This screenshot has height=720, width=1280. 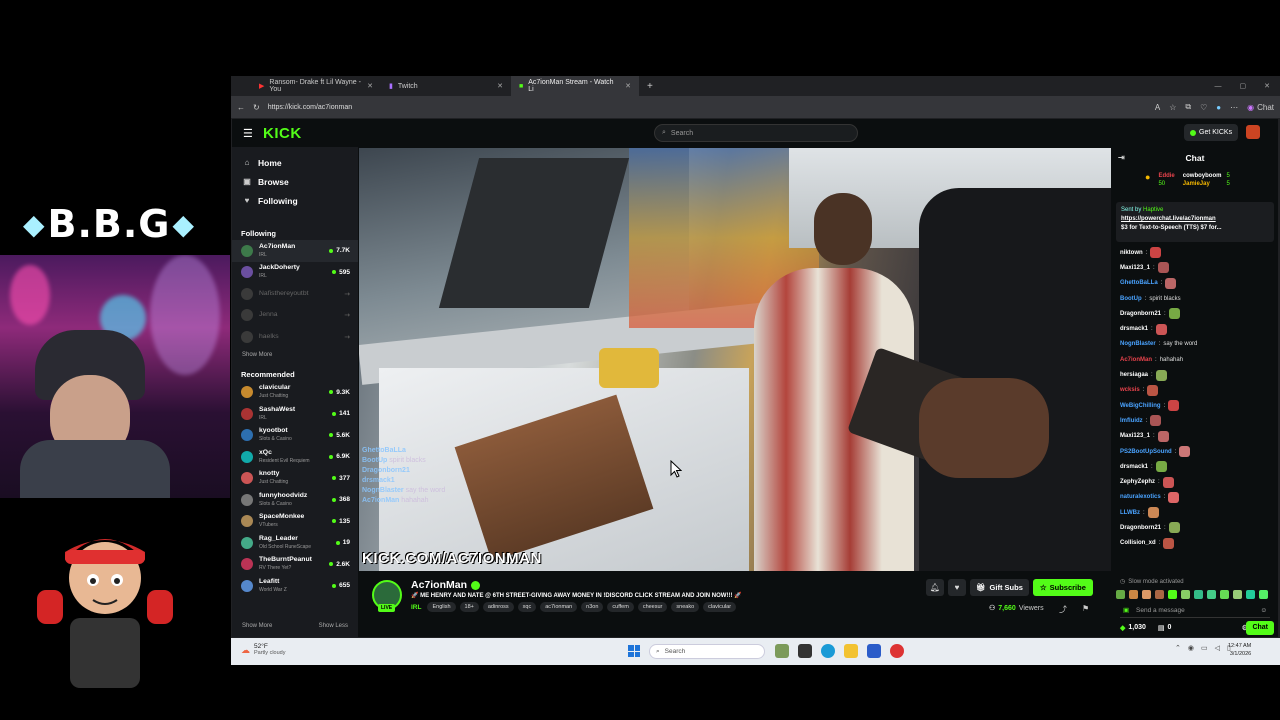 I want to click on chat-message: Maxi123_1:, so click(x=1195, y=436).